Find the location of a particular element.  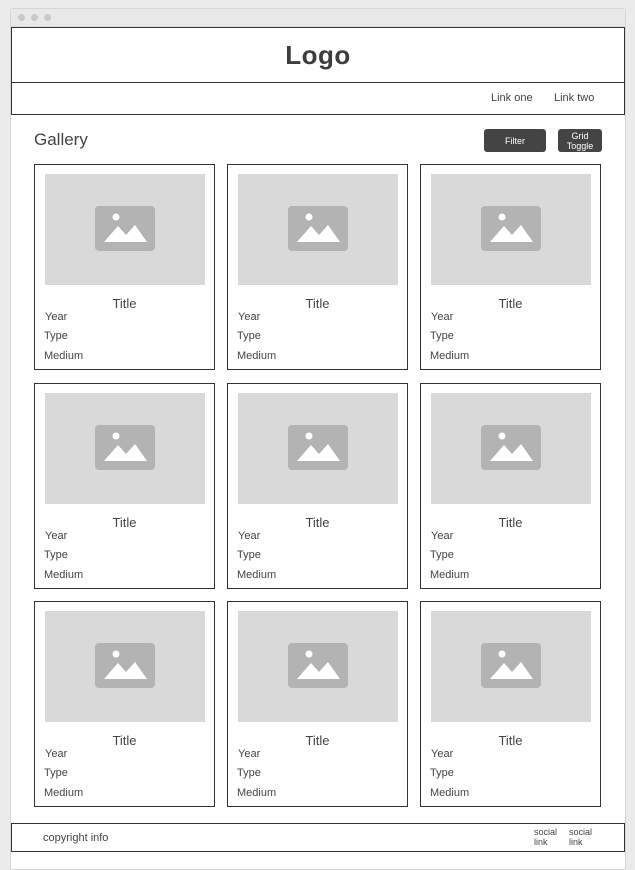

site-header: Logo is located at coordinates (318, 55).